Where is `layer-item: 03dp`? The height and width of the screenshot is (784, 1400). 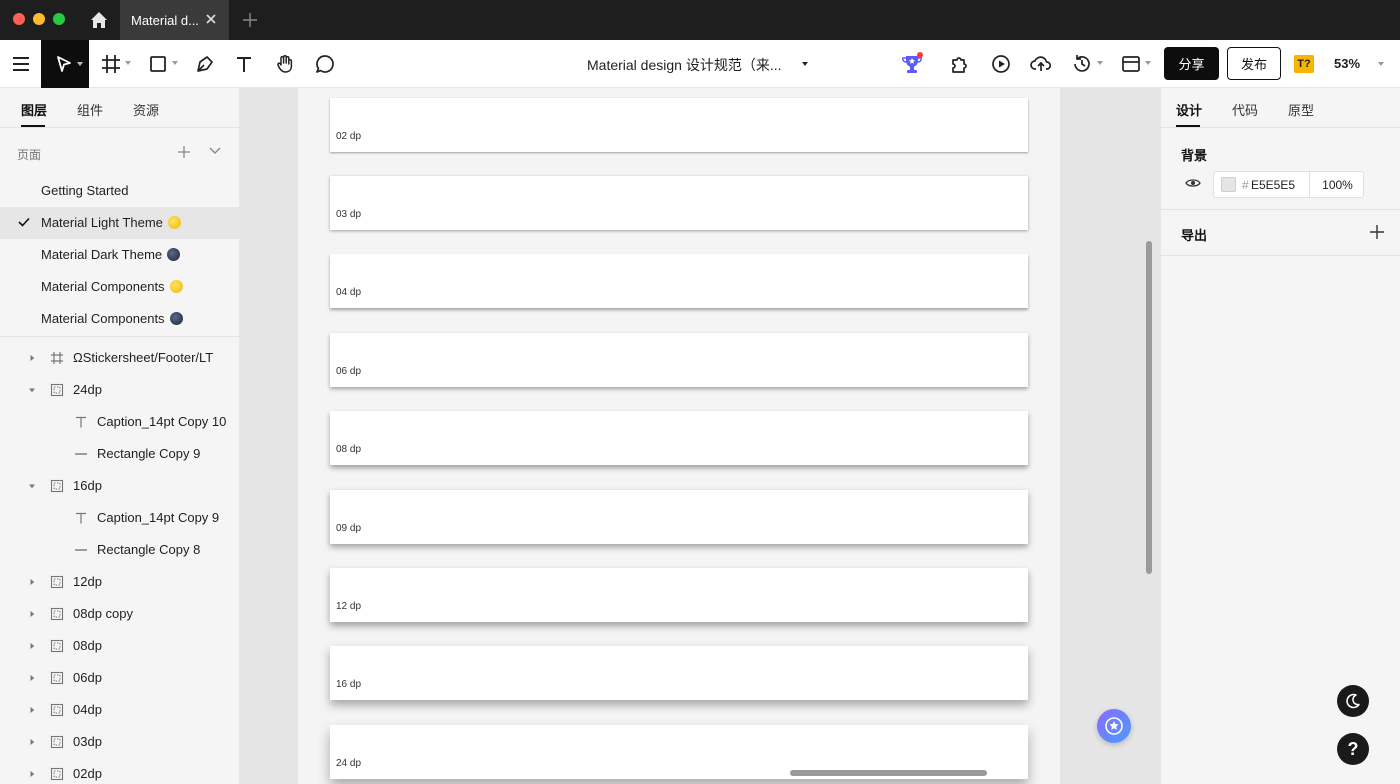 layer-item: 03dp is located at coordinates (119, 742).